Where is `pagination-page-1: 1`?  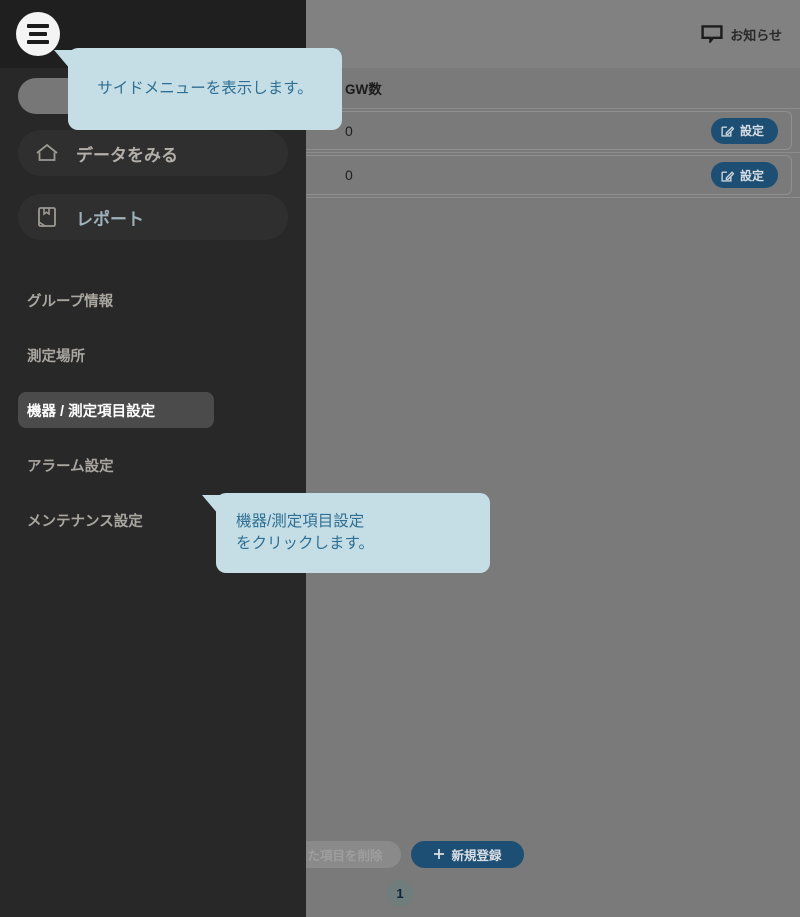 pagination-page-1: 1 is located at coordinates (400, 893).